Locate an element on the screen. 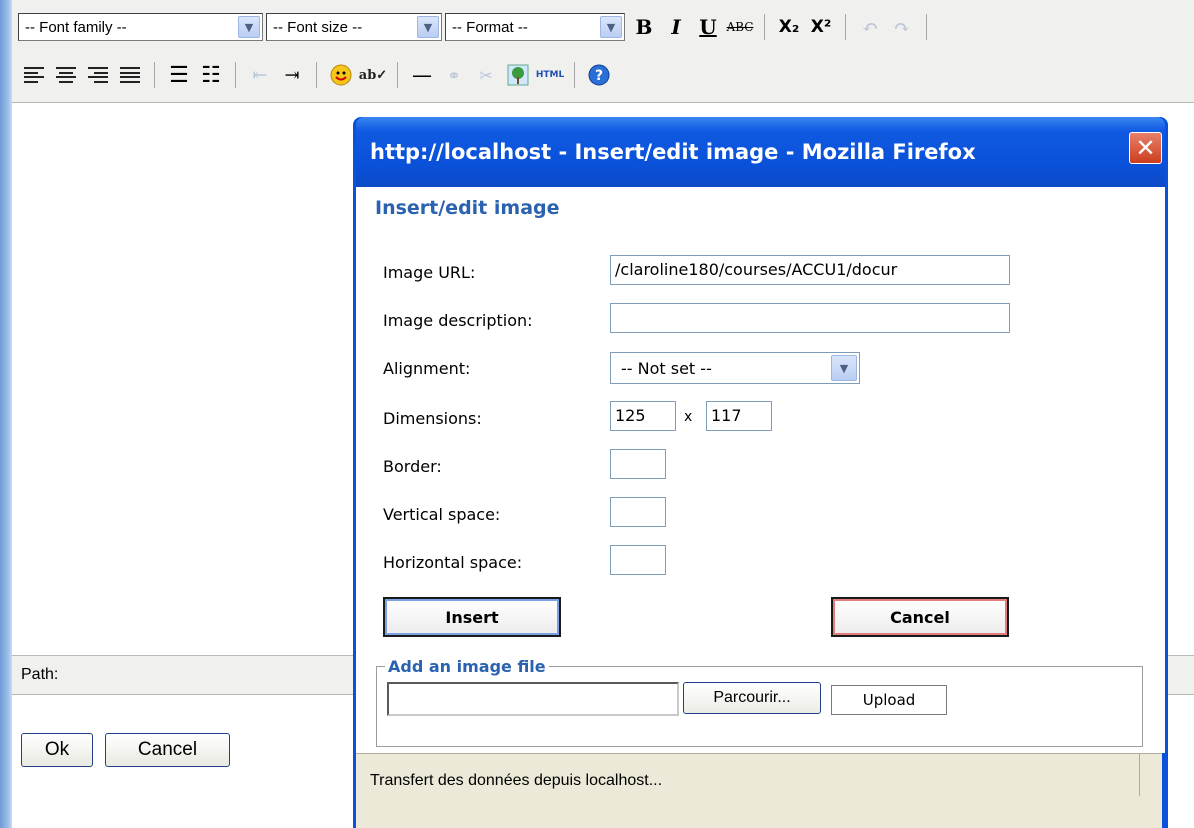 The image size is (1194, 828). emoticon-icon is located at coordinates (341, 75).